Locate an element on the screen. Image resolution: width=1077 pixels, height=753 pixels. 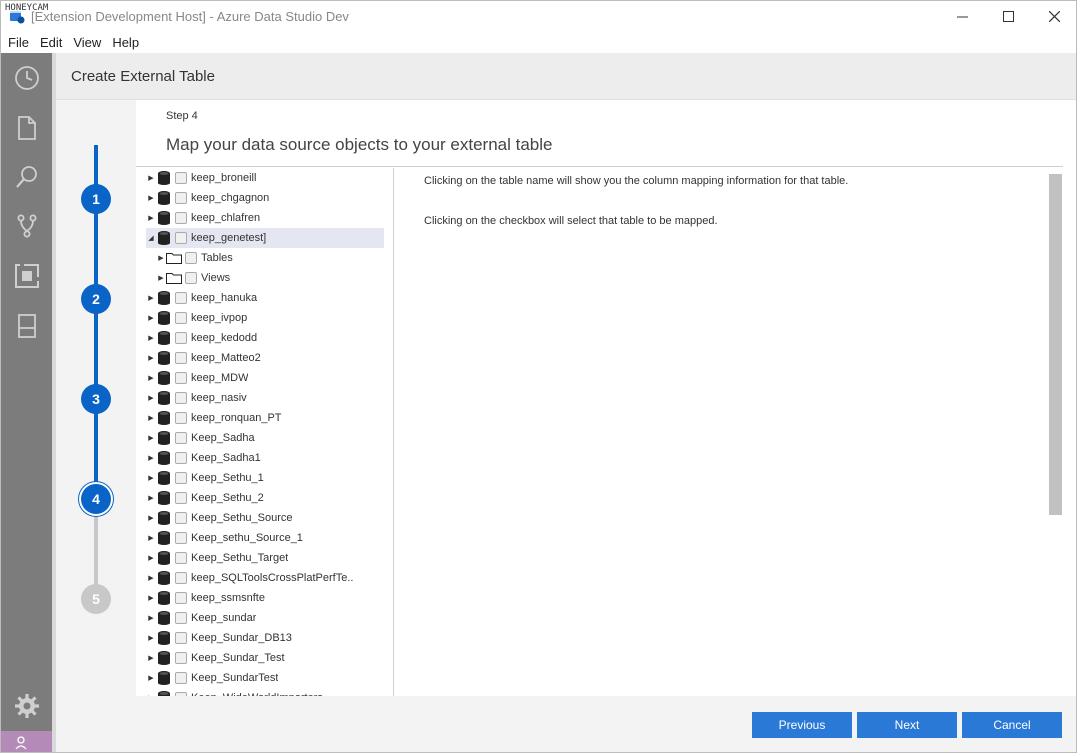
tree-item-label: Keep_Sadha1 is located at coordinates (226, 458).